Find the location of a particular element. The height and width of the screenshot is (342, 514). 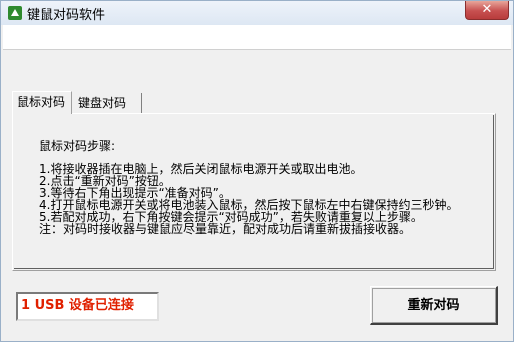

usb-status-display: 1 USB 设备已连接 is located at coordinates (87, 306).